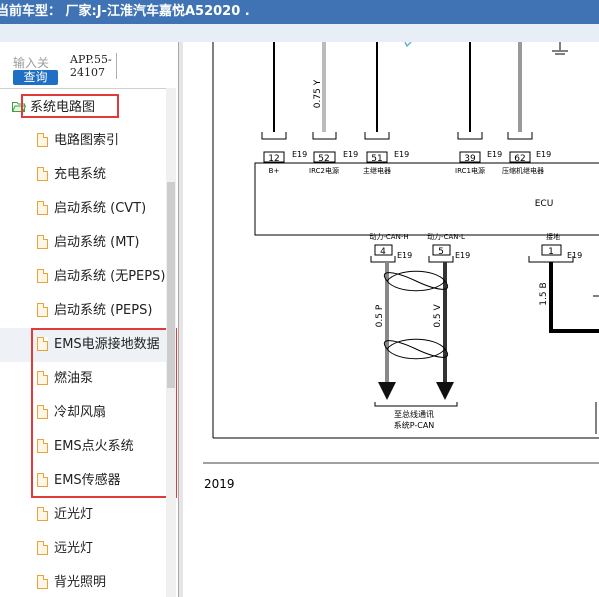 The width and height of the screenshot is (599, 597). Describe the element at coordinates (125, 11) in the screenshot. I see `window-title: 当前车型： 厂家:J-江淮汽车嘉悦A52020 .` at that location.